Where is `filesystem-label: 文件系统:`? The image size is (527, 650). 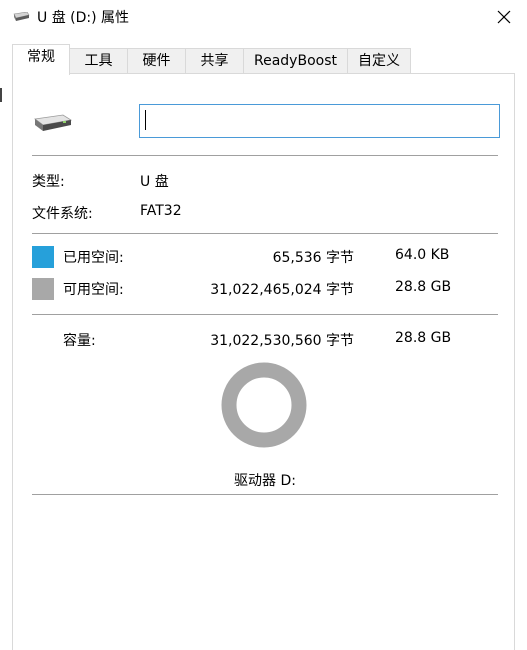
filesystem-label: 文件系统: is located at coordinates (62, 214).